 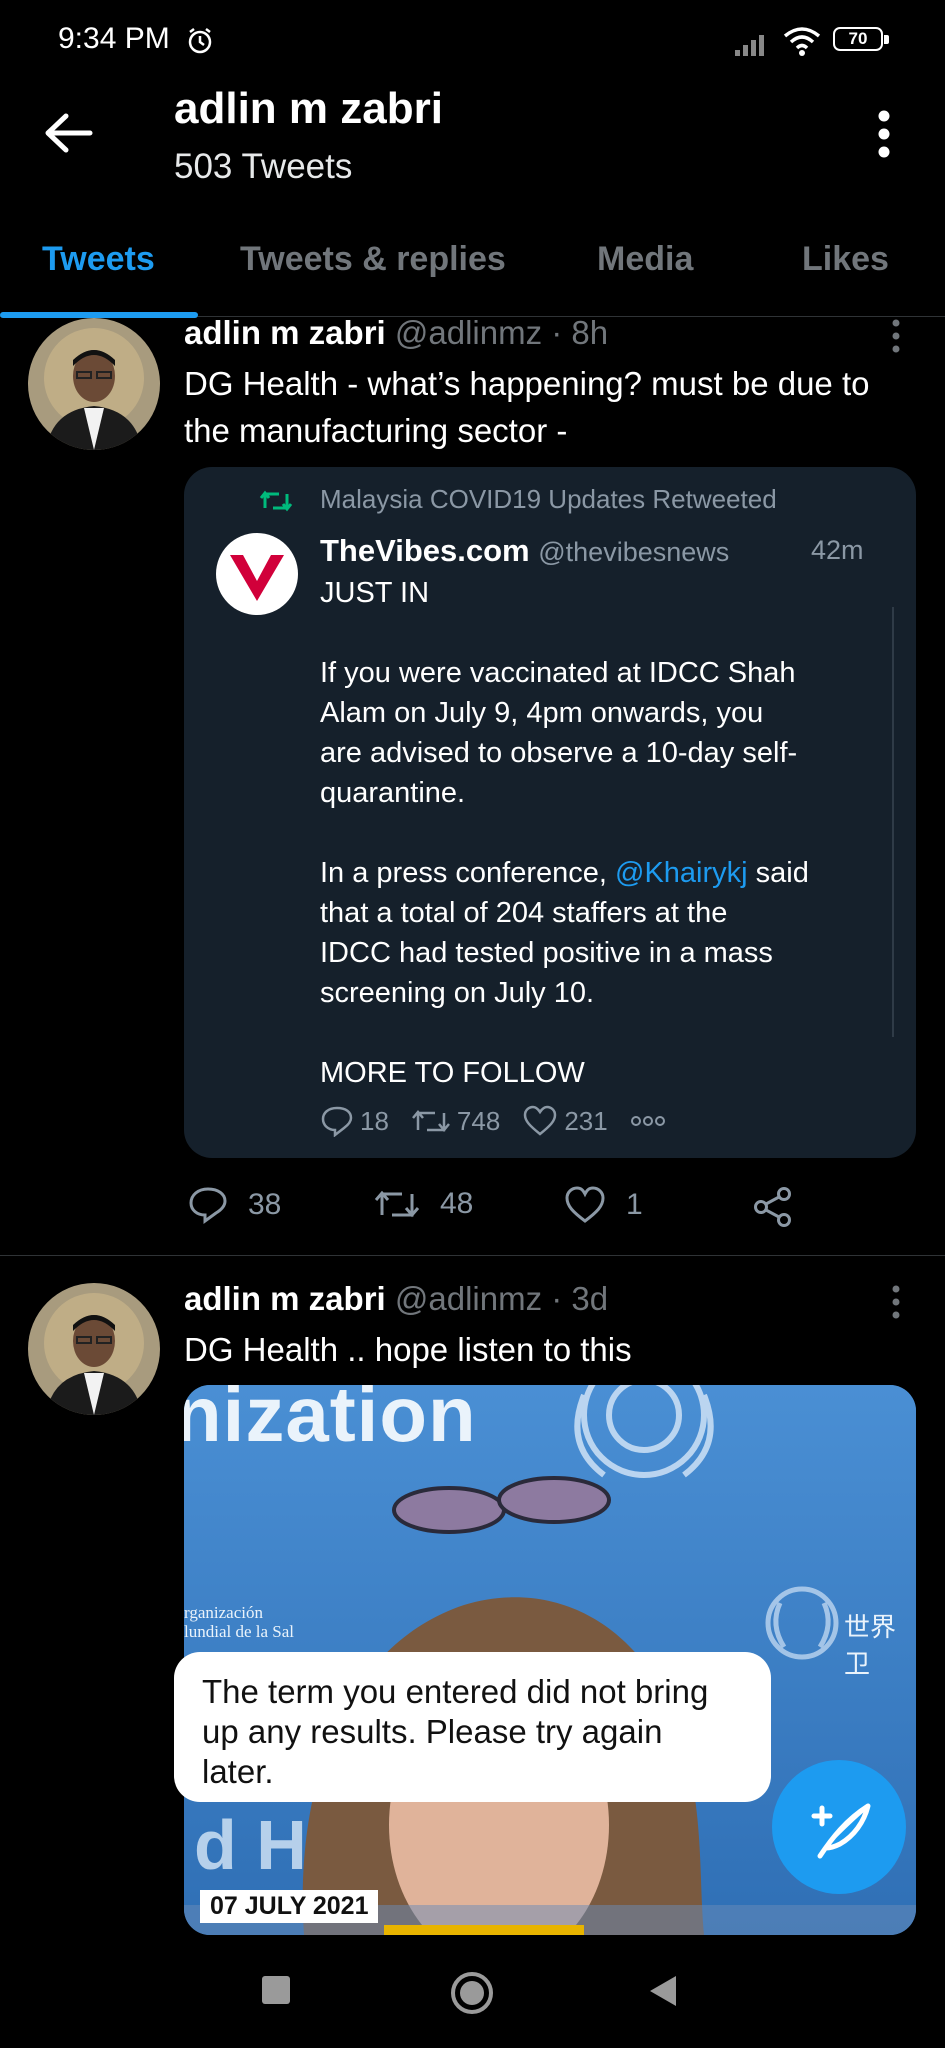 What do you see at coordinates (99, 315) in the screenshot?
I see `active-tab-indicator` at bounding box center [99, 315].